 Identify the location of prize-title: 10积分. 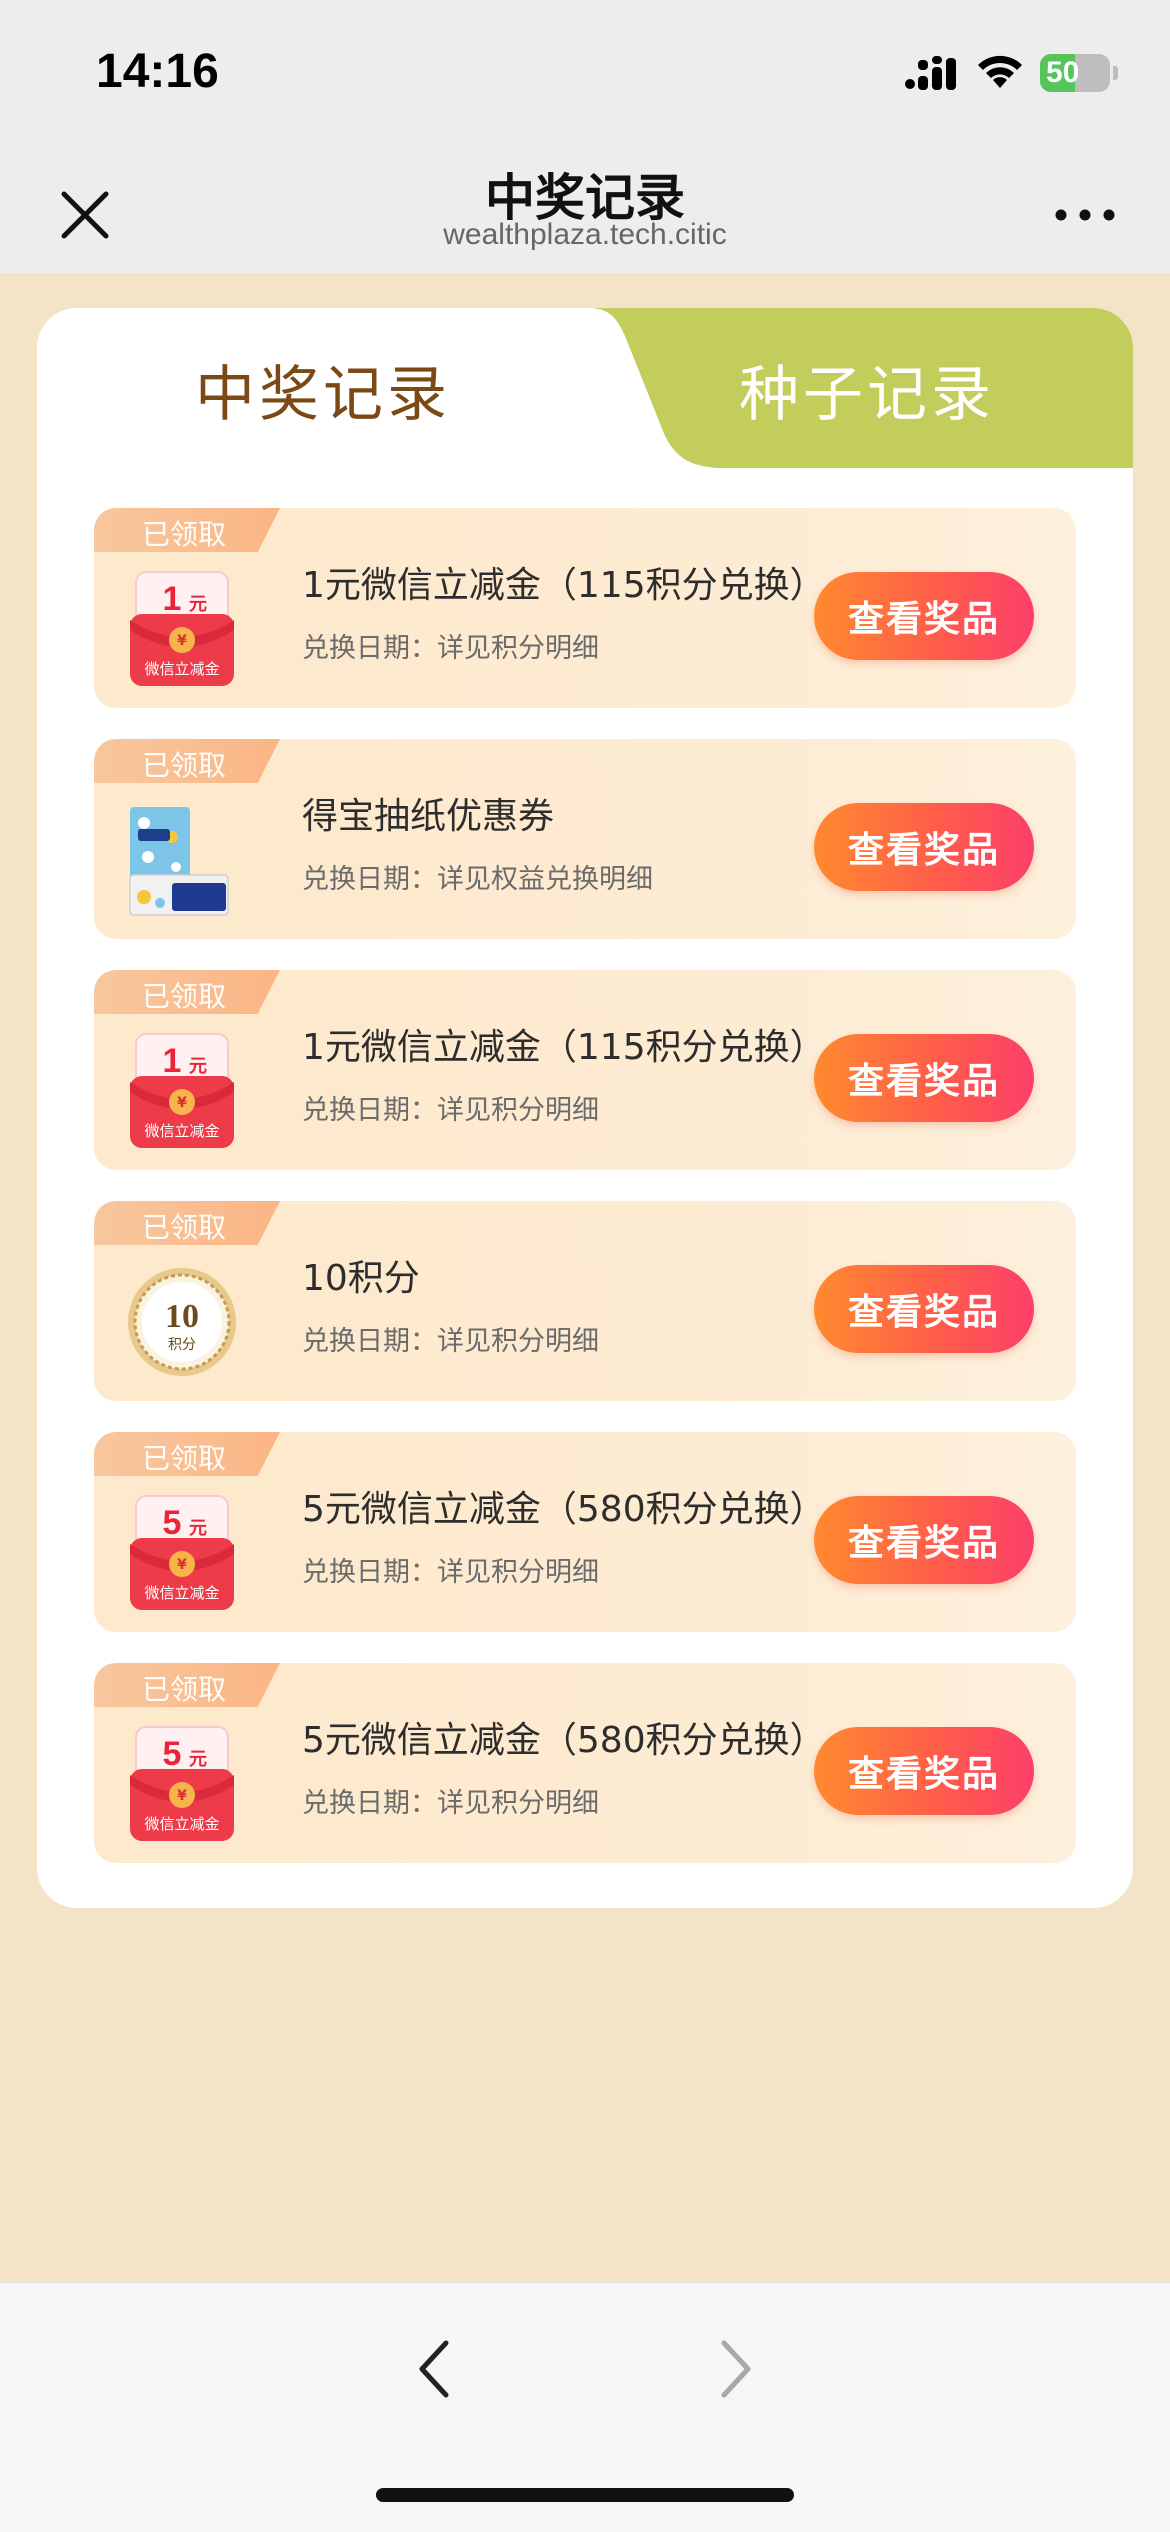
(361, 1278).